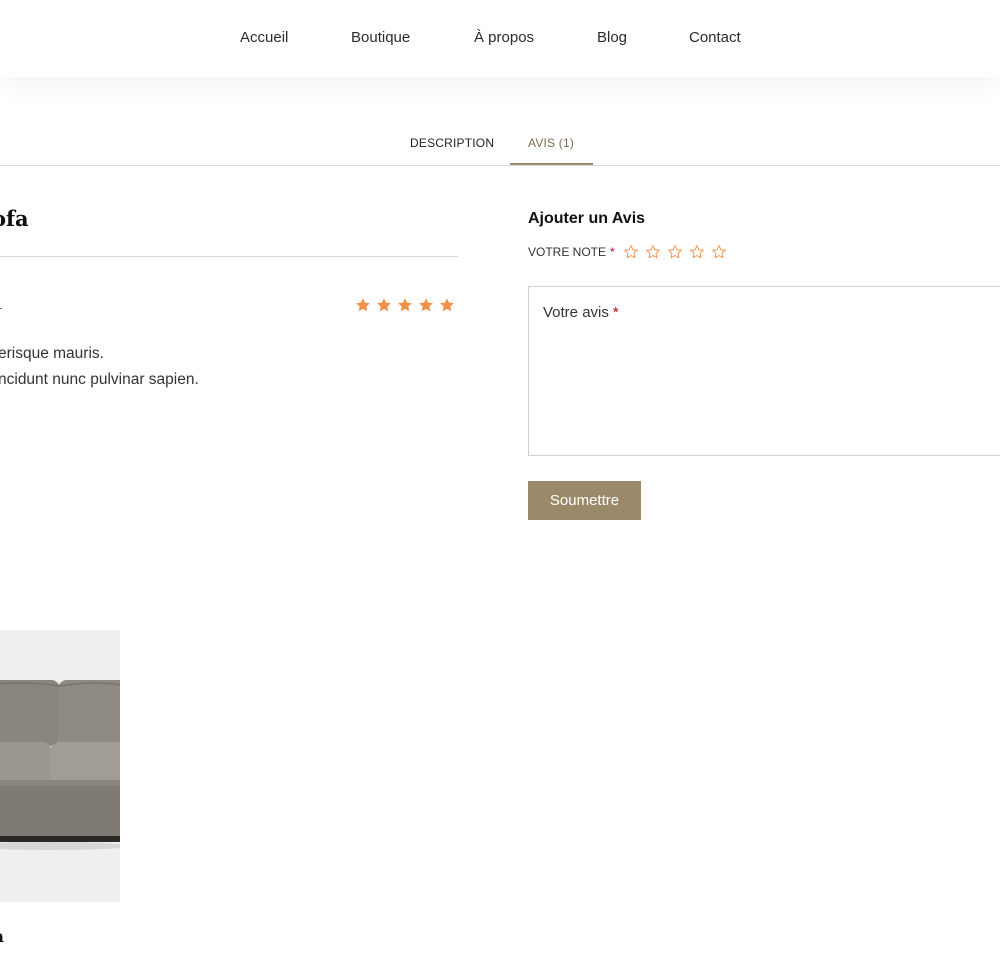 The height and width of the screenshot is (963, 1000). I want to click on reviews-divider, so click(229, 256).